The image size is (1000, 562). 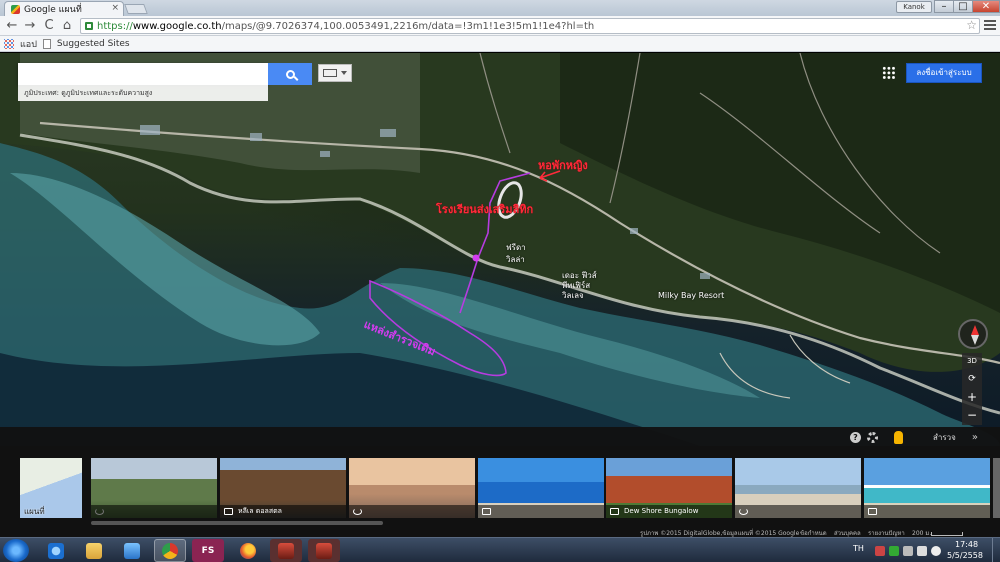 I want to click on annotation-red-middle: โรงเรียนส่งเสริมลิทิก, so click(x=485, y=209).